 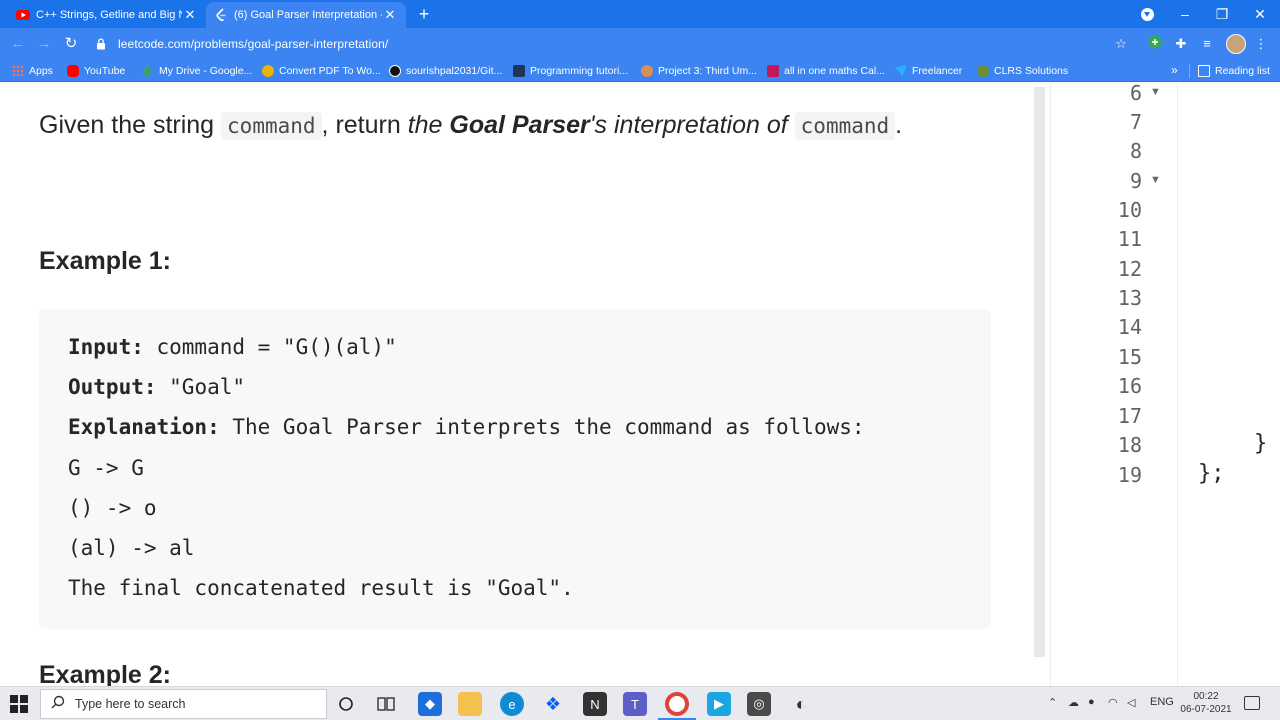 I want to click on notion-icon: N, so click(x=595, y=704).